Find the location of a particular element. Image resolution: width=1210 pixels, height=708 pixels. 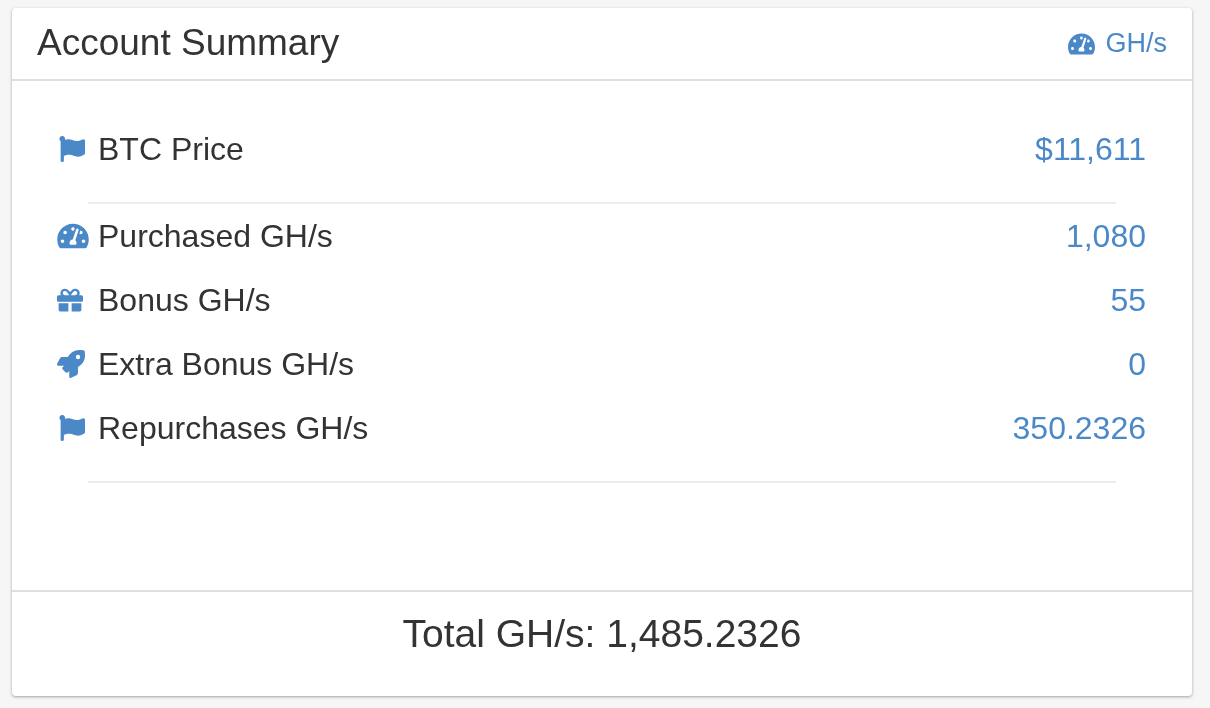

stat-label: Bonus GH/s is located at coordinates (184, 300).